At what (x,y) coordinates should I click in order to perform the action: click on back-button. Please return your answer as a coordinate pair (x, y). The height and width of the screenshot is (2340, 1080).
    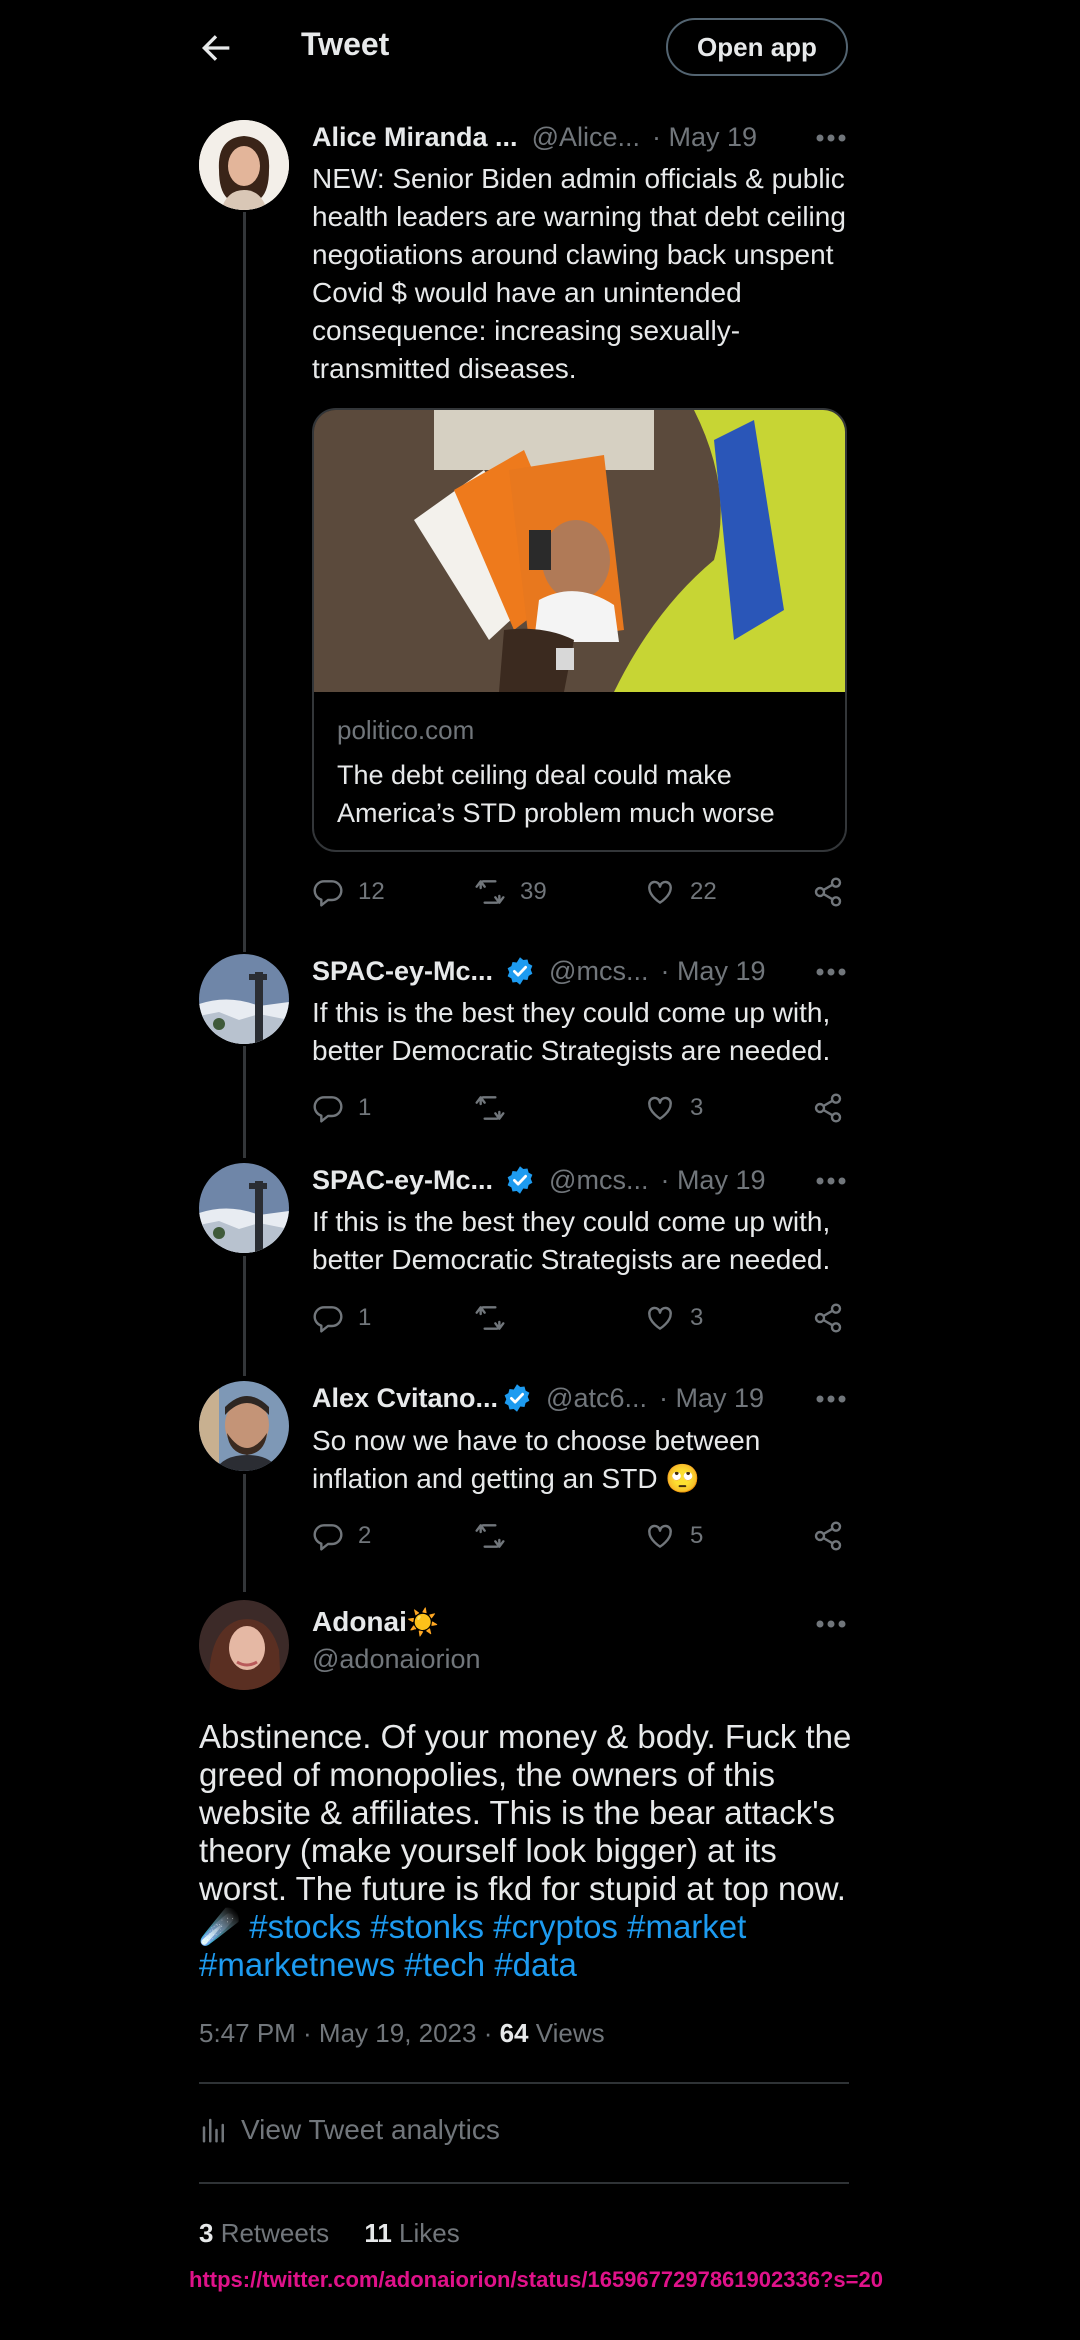
    Looking at the image, I should click on (216, 48).